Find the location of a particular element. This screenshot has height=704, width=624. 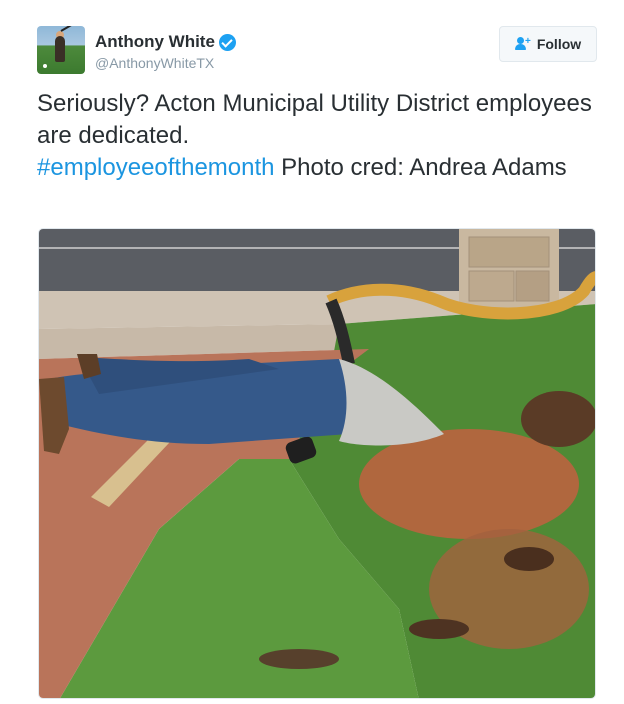

follow-button: + Follow is located at coordinates (548, 44).